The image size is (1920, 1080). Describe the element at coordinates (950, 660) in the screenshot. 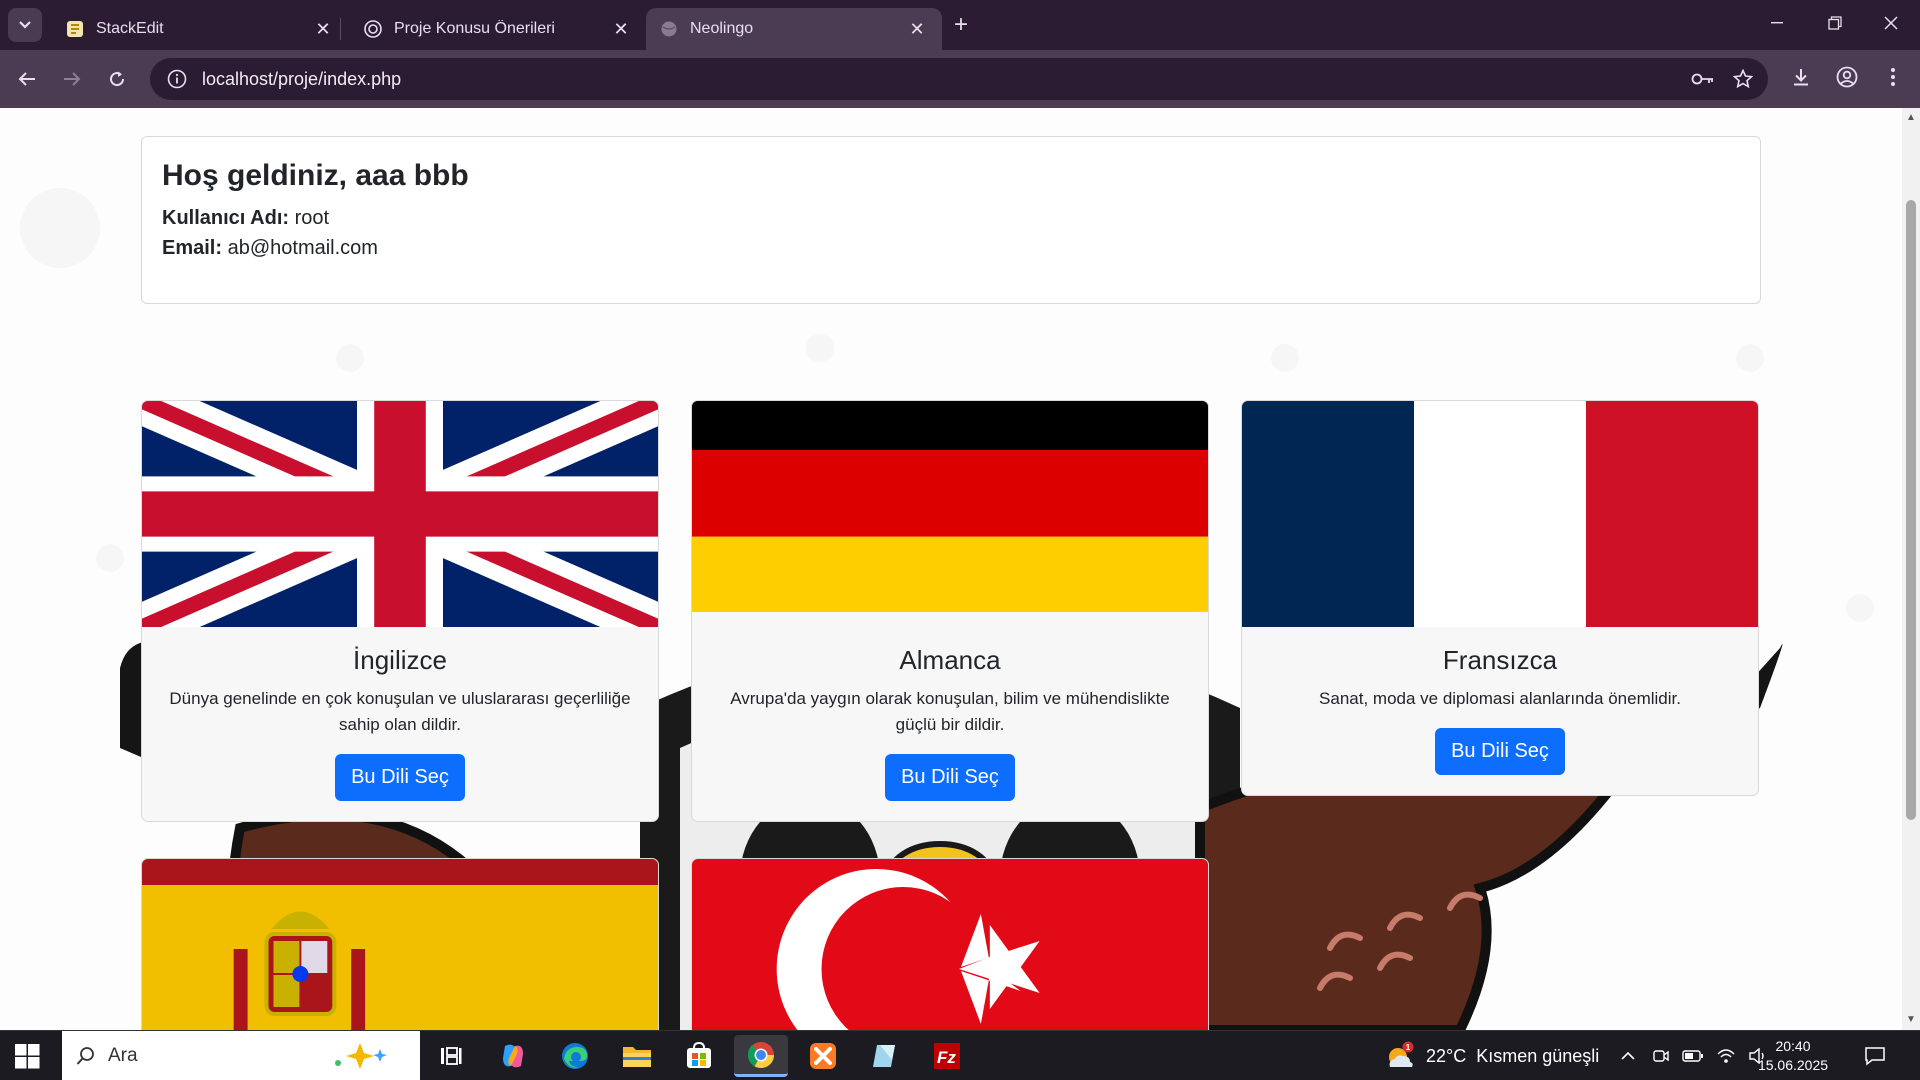

I see `language-title: Almanca` at that location.